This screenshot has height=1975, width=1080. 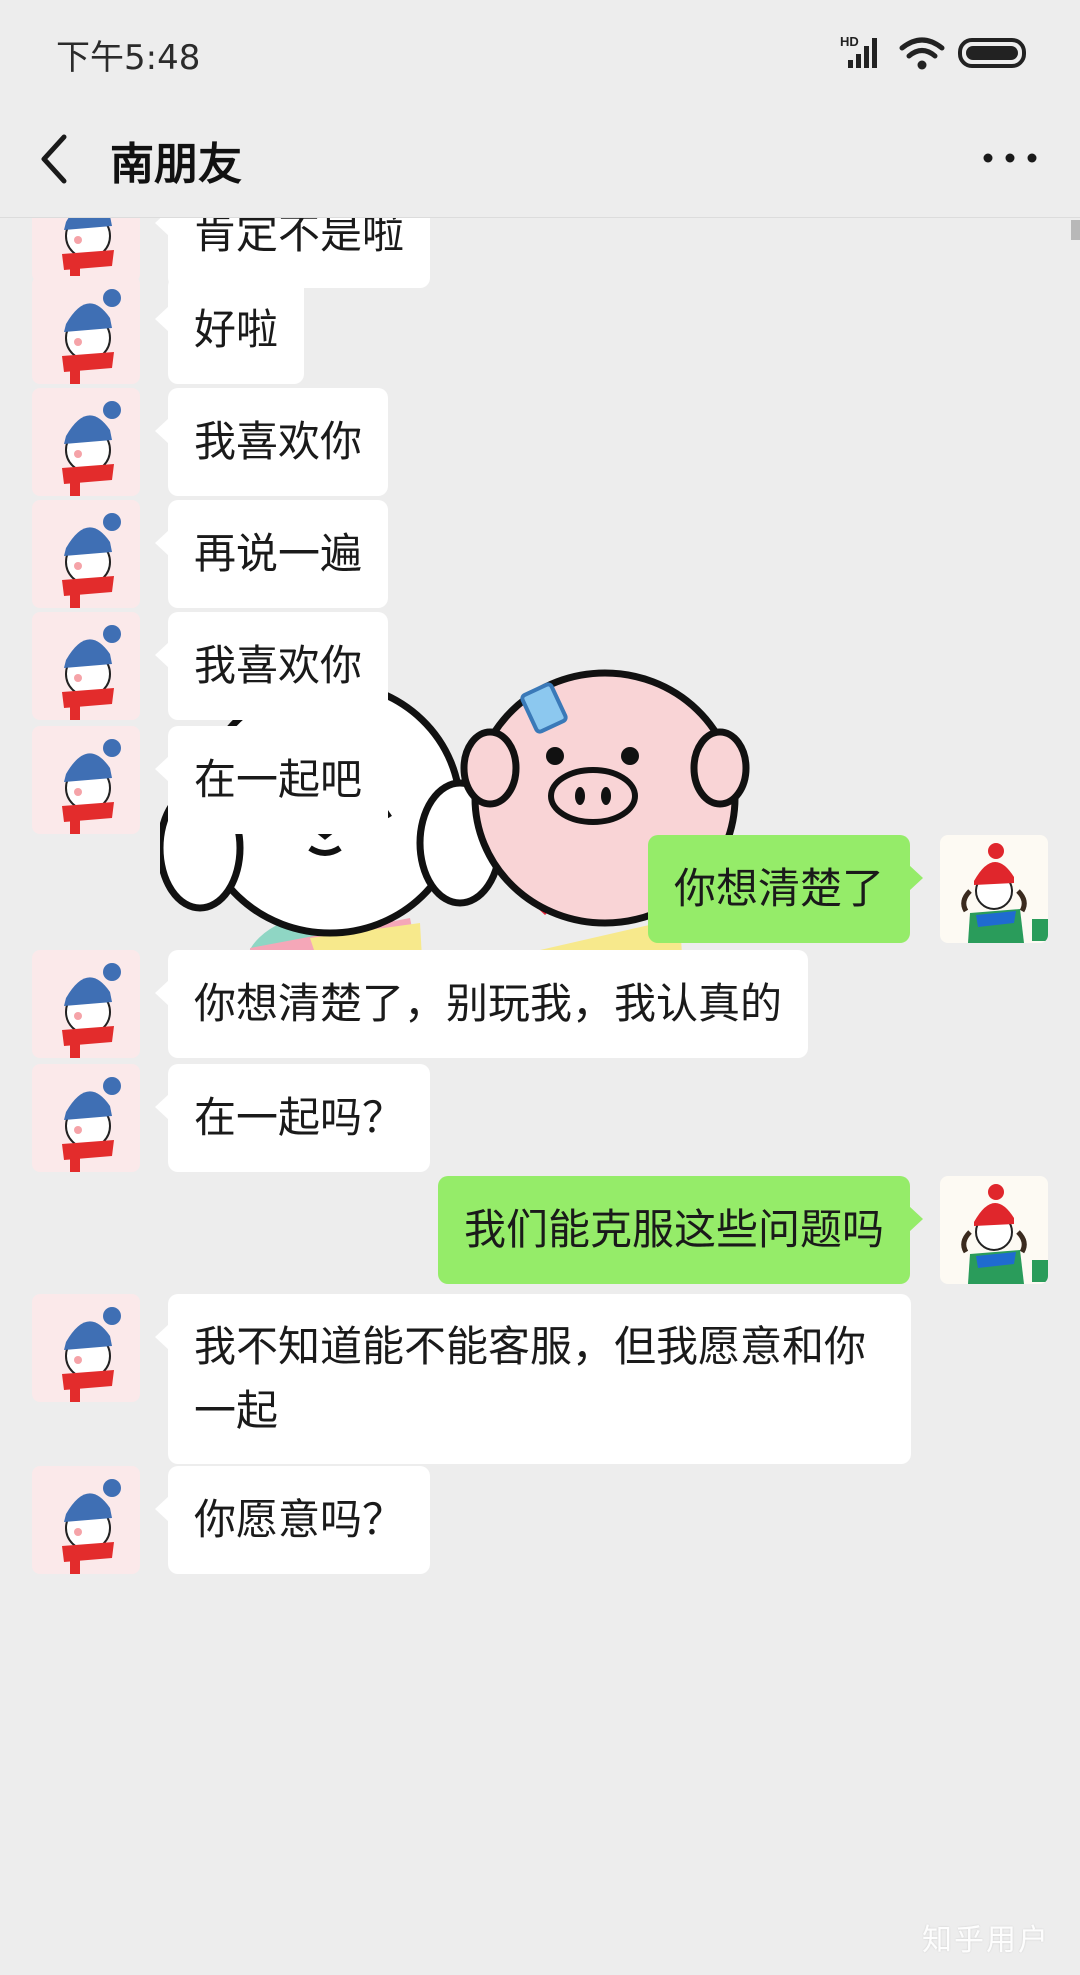 I want to click on status-icons: HD, so click(x=933, y=52).